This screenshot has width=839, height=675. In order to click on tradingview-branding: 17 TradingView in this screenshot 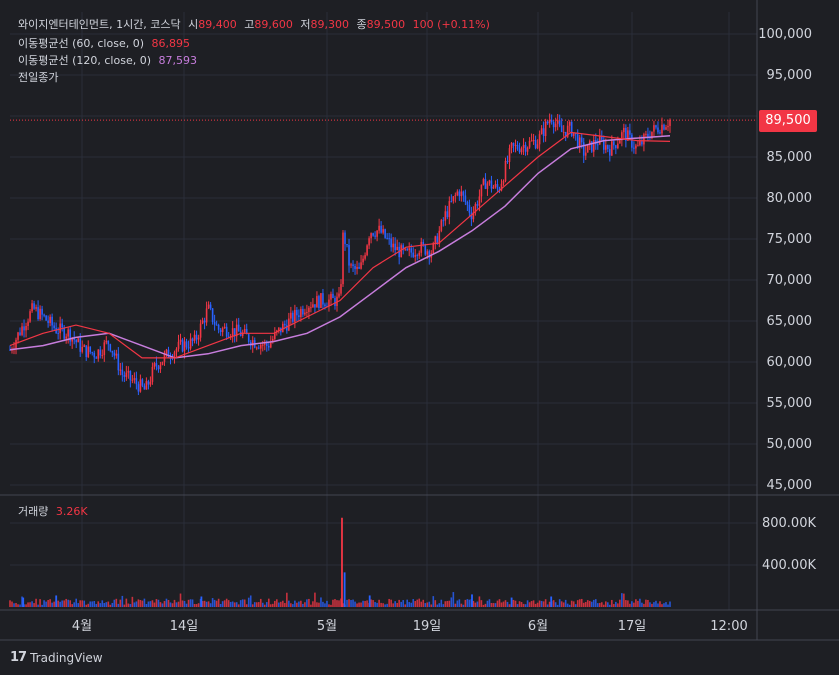, I will do `click(56, 657)`.